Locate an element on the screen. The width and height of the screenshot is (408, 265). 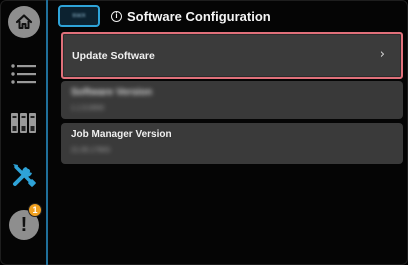
back-button-label: Back is located at coordinates (79, 16).